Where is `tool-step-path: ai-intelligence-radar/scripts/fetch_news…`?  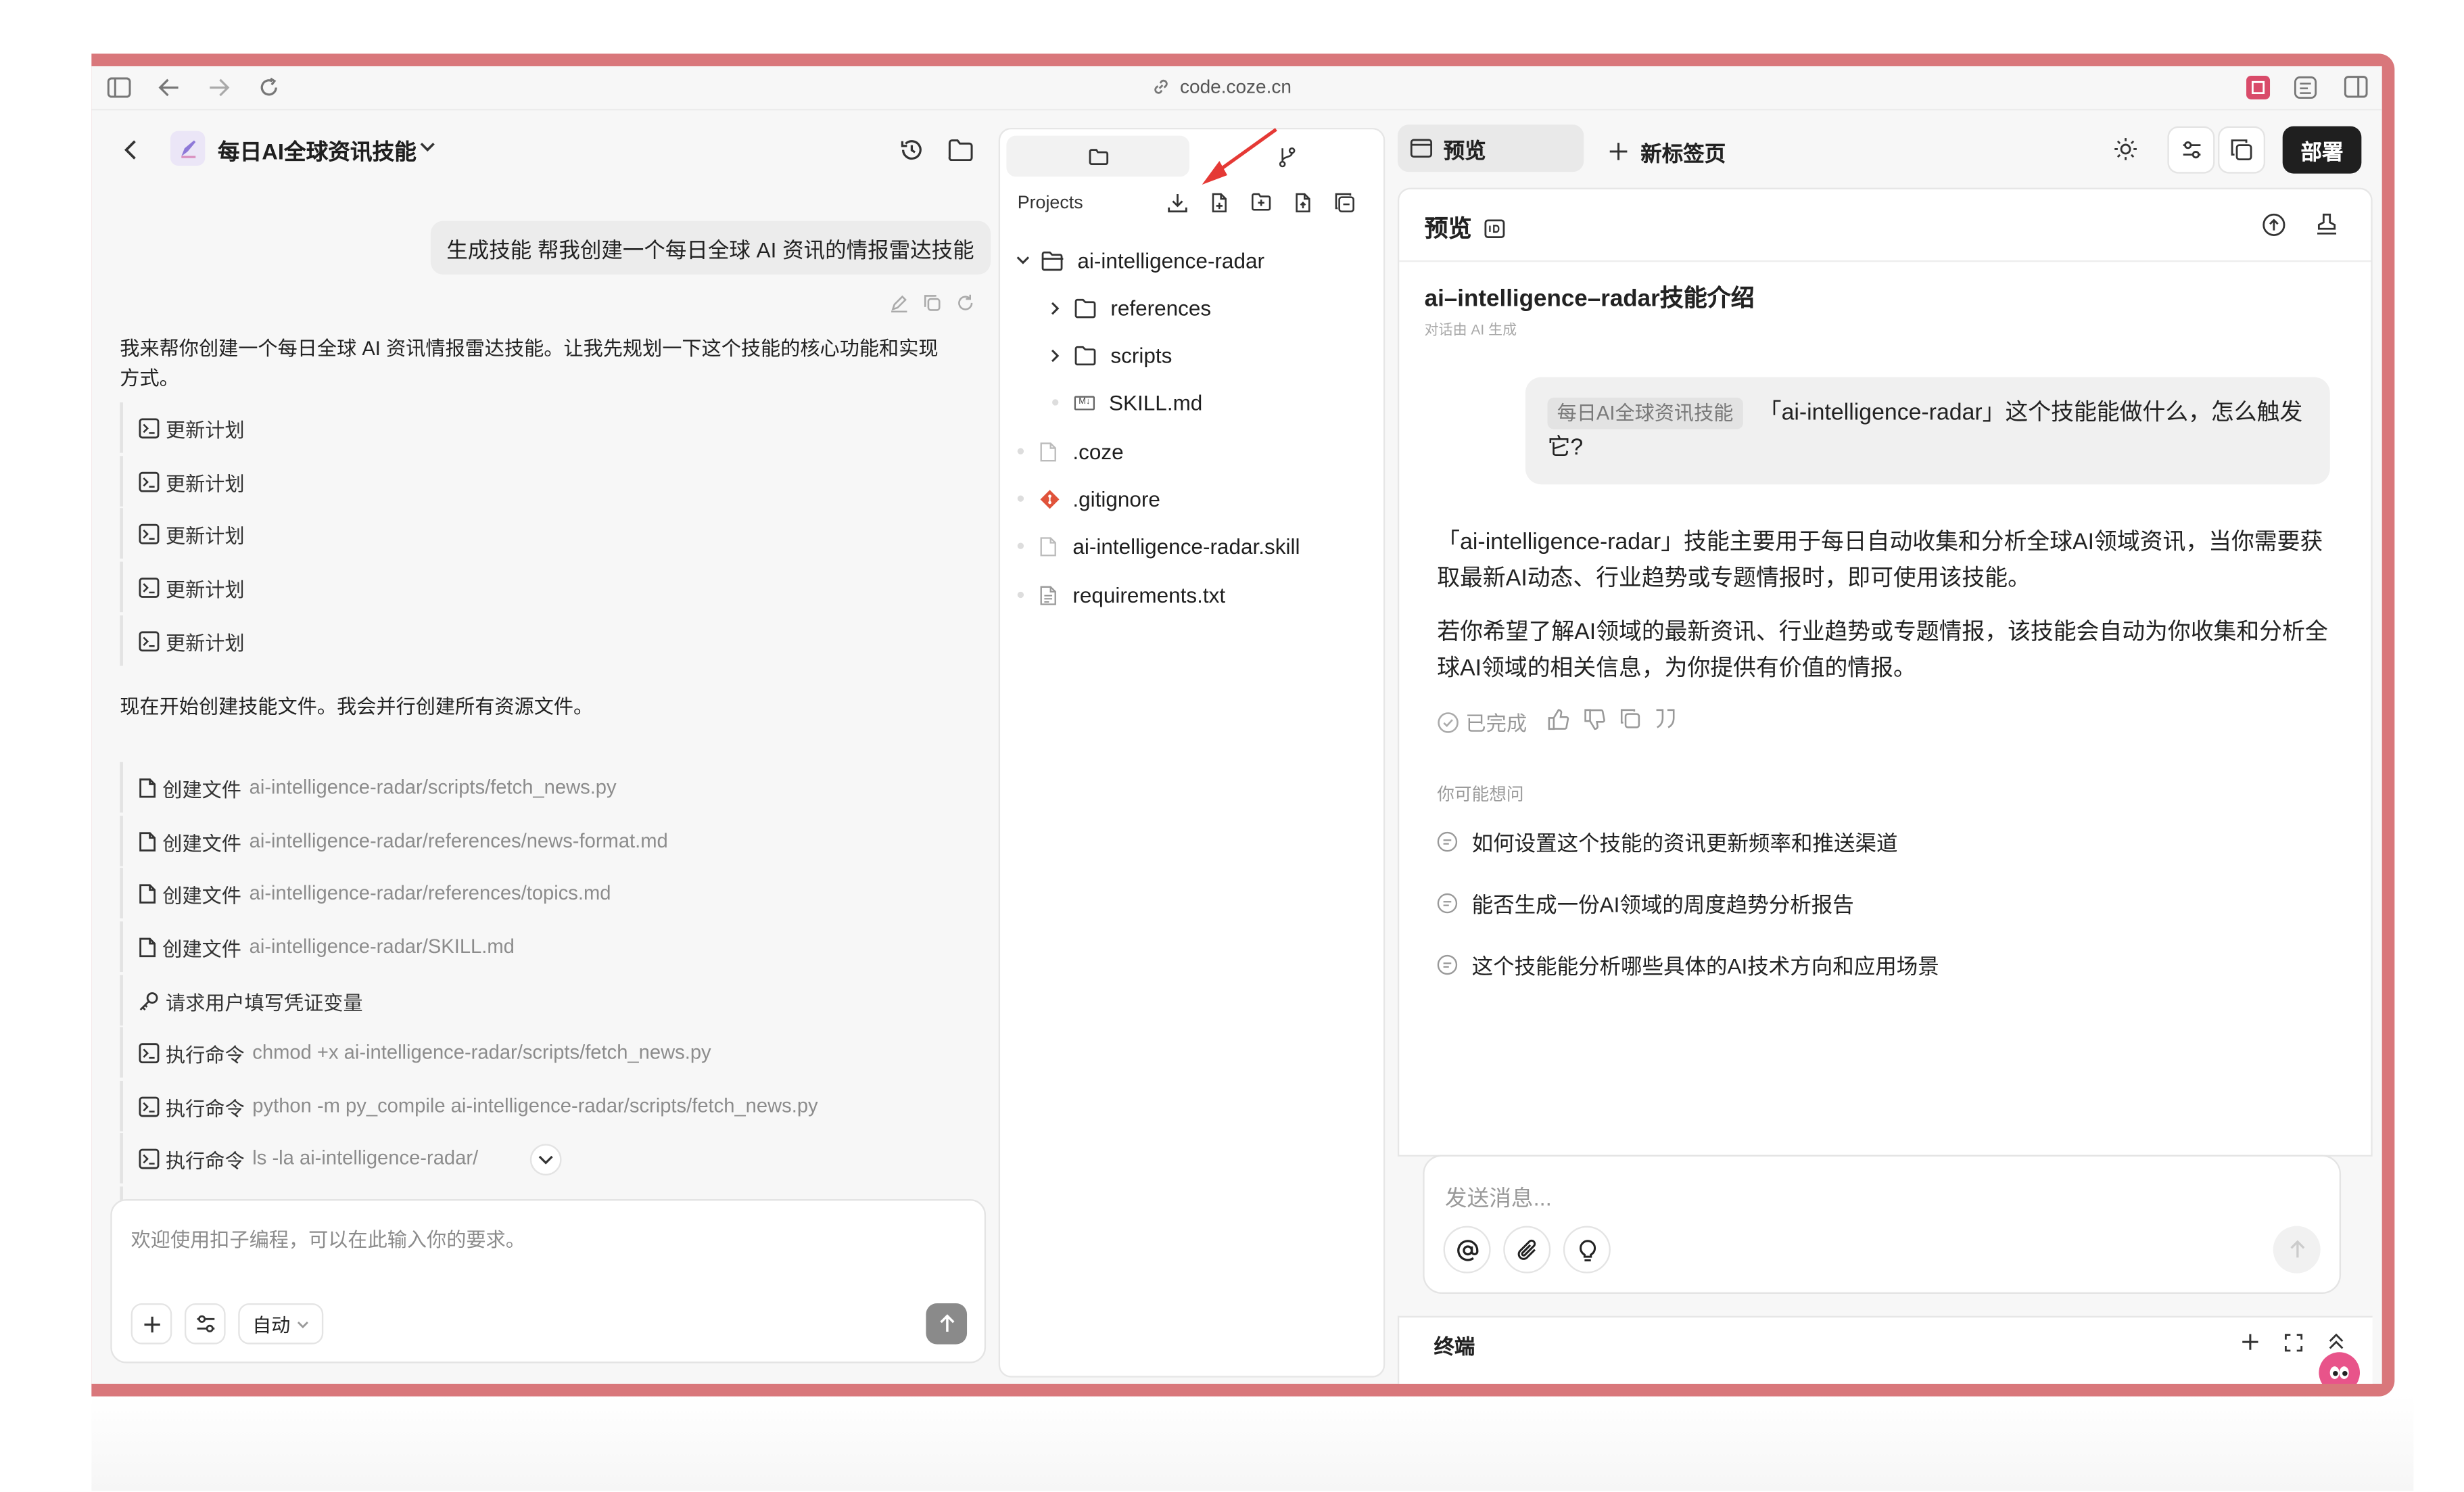 tool-step-path: ai-intelligence-radar/scripts/fetch_news… is located at coordinates (433, 787).